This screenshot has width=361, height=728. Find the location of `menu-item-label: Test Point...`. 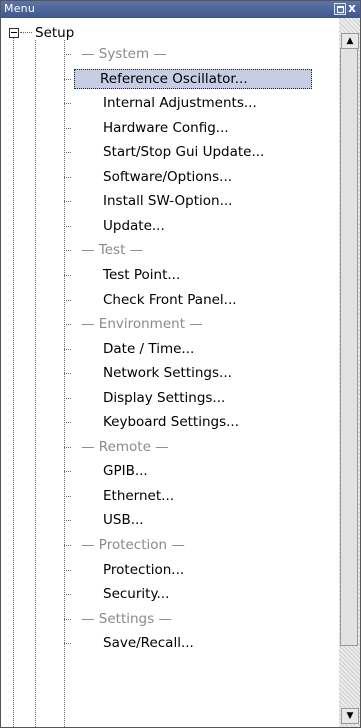

menu-item-label: Test Point... is located at coordinates (142, 274).